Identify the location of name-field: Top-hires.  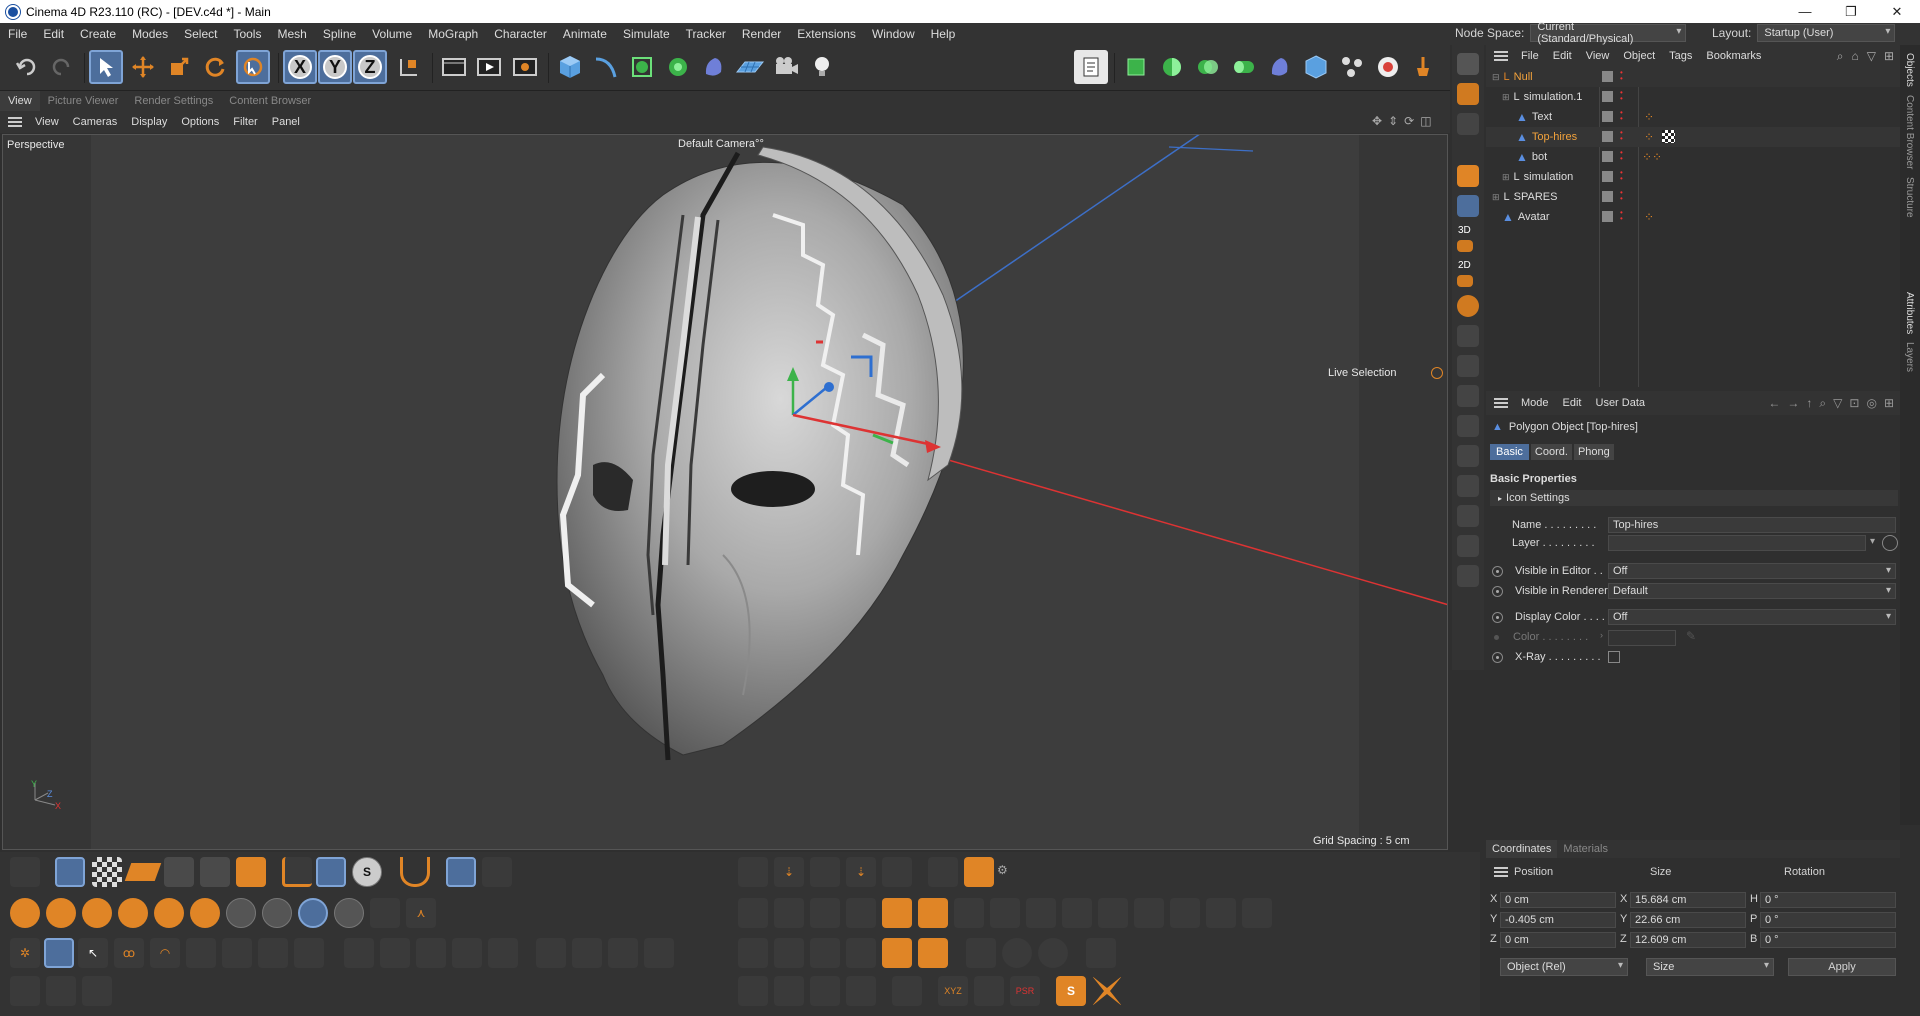
(1752, 525).